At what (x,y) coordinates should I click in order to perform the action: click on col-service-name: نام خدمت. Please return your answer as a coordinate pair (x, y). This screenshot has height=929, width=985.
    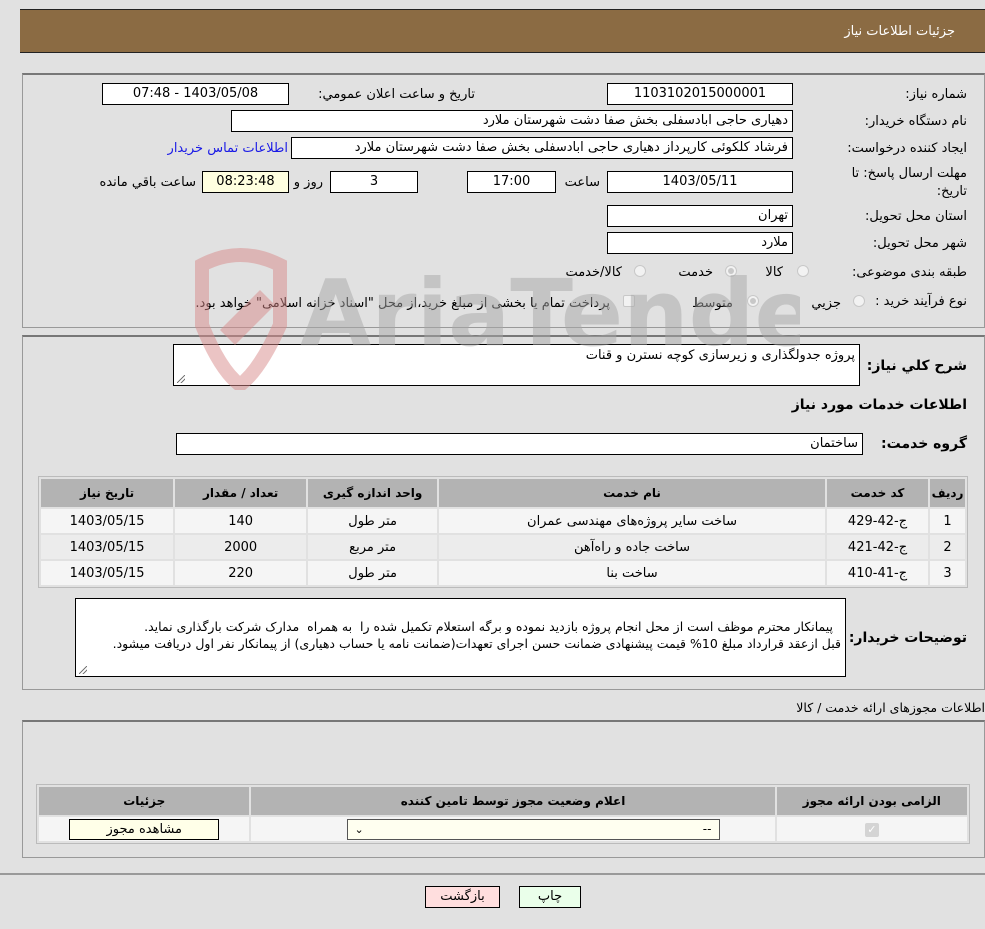
    Looking at the image, I should click on (632, 493).